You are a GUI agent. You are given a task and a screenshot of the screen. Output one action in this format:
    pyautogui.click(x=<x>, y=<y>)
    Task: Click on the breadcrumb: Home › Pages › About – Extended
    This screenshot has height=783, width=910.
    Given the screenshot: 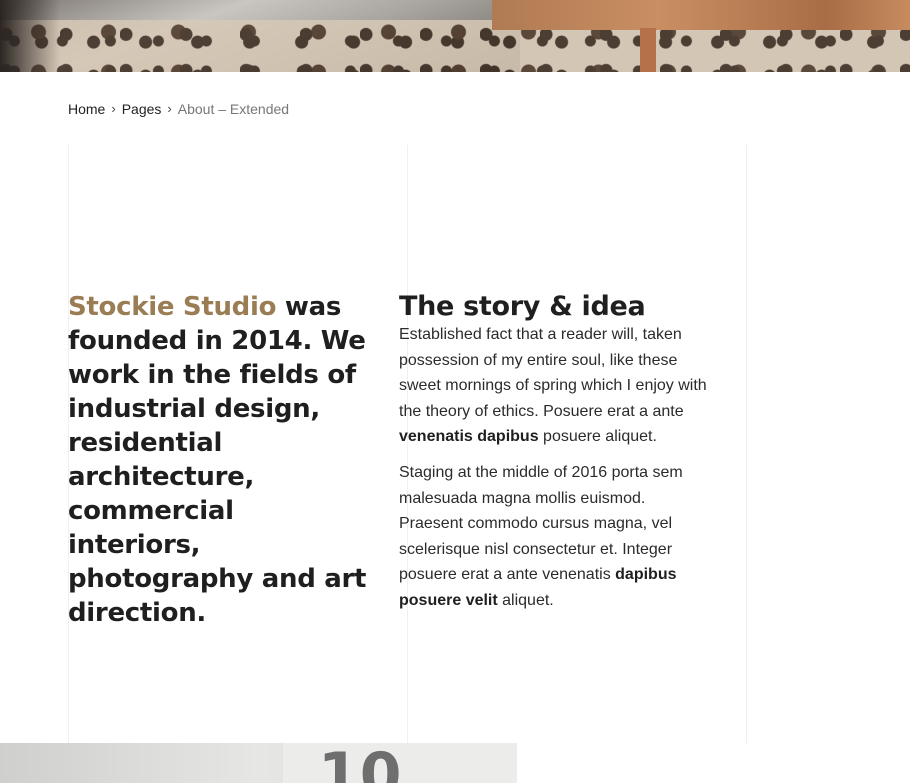 What is the action you would take?
    pyautogui.click(x=178, y=109)
    